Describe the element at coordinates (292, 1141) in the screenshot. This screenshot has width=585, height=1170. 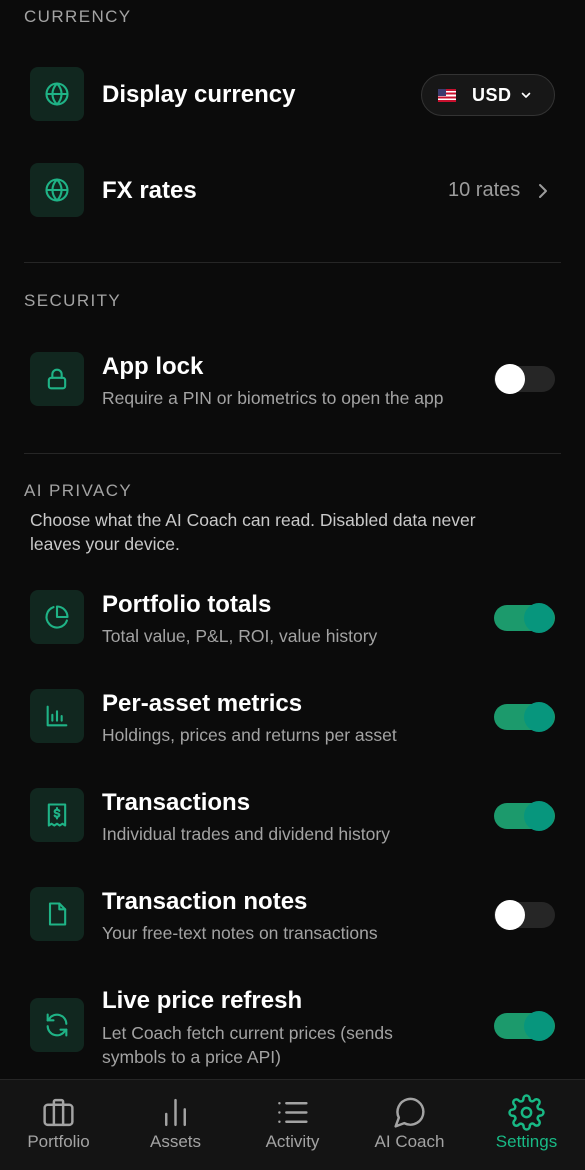
I see `tab-label: Activity` at that location.